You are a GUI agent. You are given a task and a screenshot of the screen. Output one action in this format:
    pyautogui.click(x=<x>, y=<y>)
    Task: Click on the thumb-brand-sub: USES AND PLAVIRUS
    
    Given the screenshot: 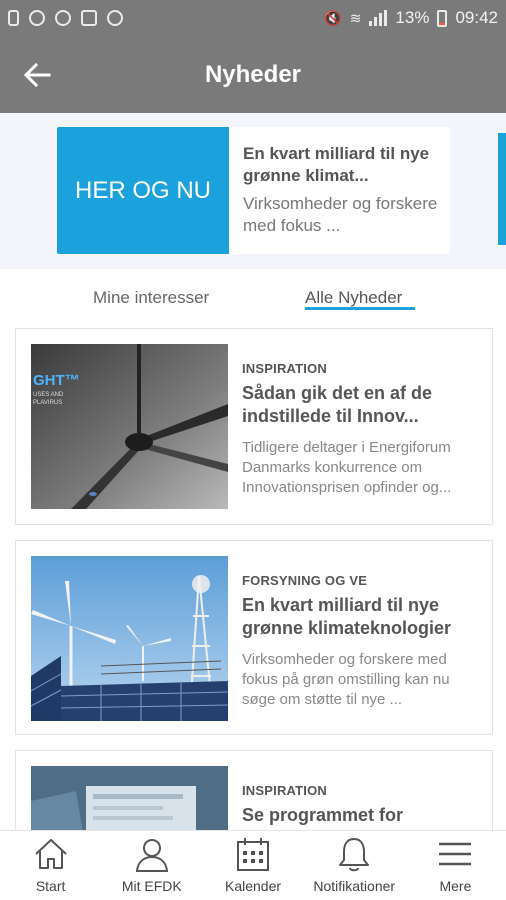 What is the action you would take?
    pyautogui.click(x=48, y=399)
    